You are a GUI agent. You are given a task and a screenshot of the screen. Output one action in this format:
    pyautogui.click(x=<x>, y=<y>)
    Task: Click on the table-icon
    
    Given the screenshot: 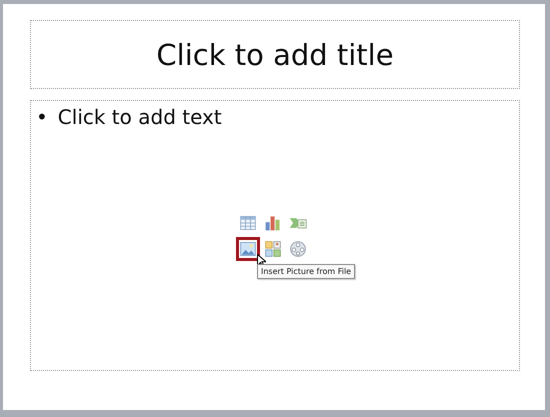 What is the action you would take?
    pyautogui.click(x=248, y=223)
    